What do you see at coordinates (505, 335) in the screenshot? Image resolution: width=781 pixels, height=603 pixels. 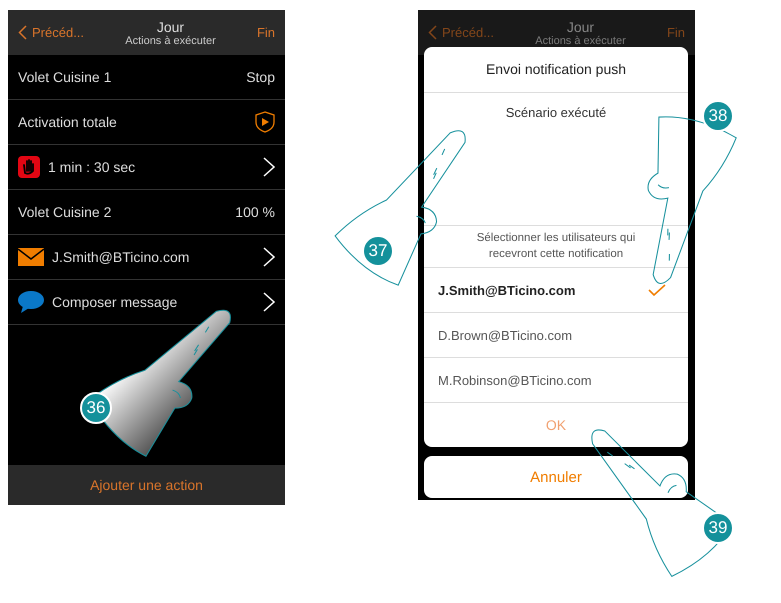 I see `user-email: D.Brown@BTicino.com` at bounding box center [505, 335].